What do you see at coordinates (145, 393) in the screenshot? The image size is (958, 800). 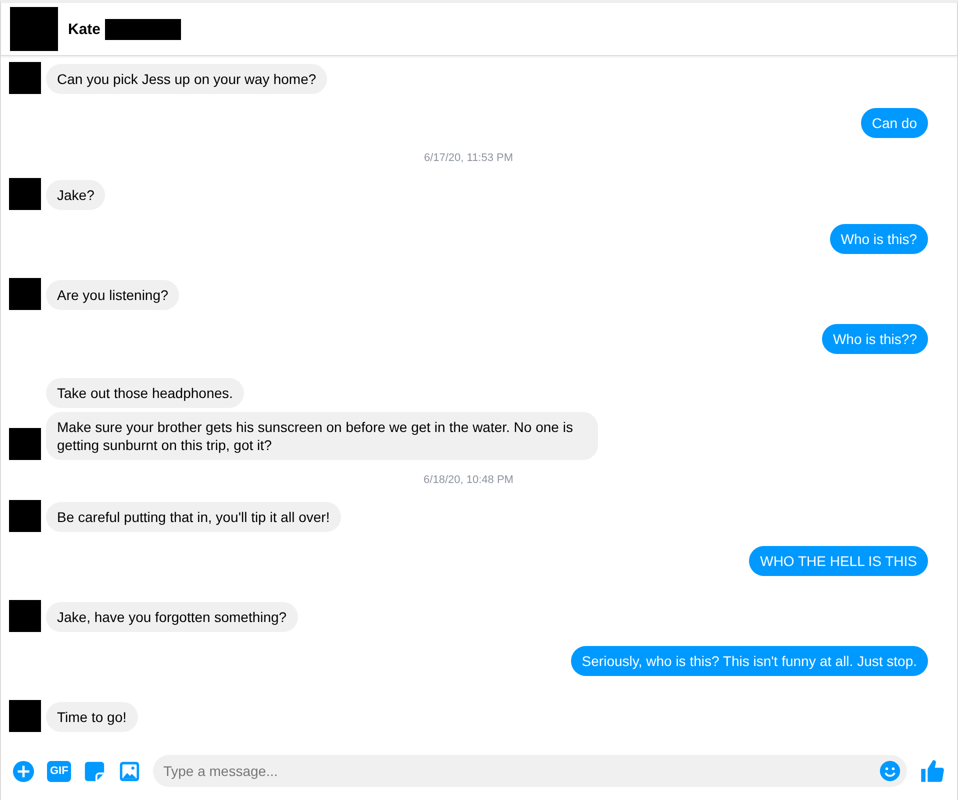 I see `message-bubble: Take out those headphones.` at bounding box center [145, 393].